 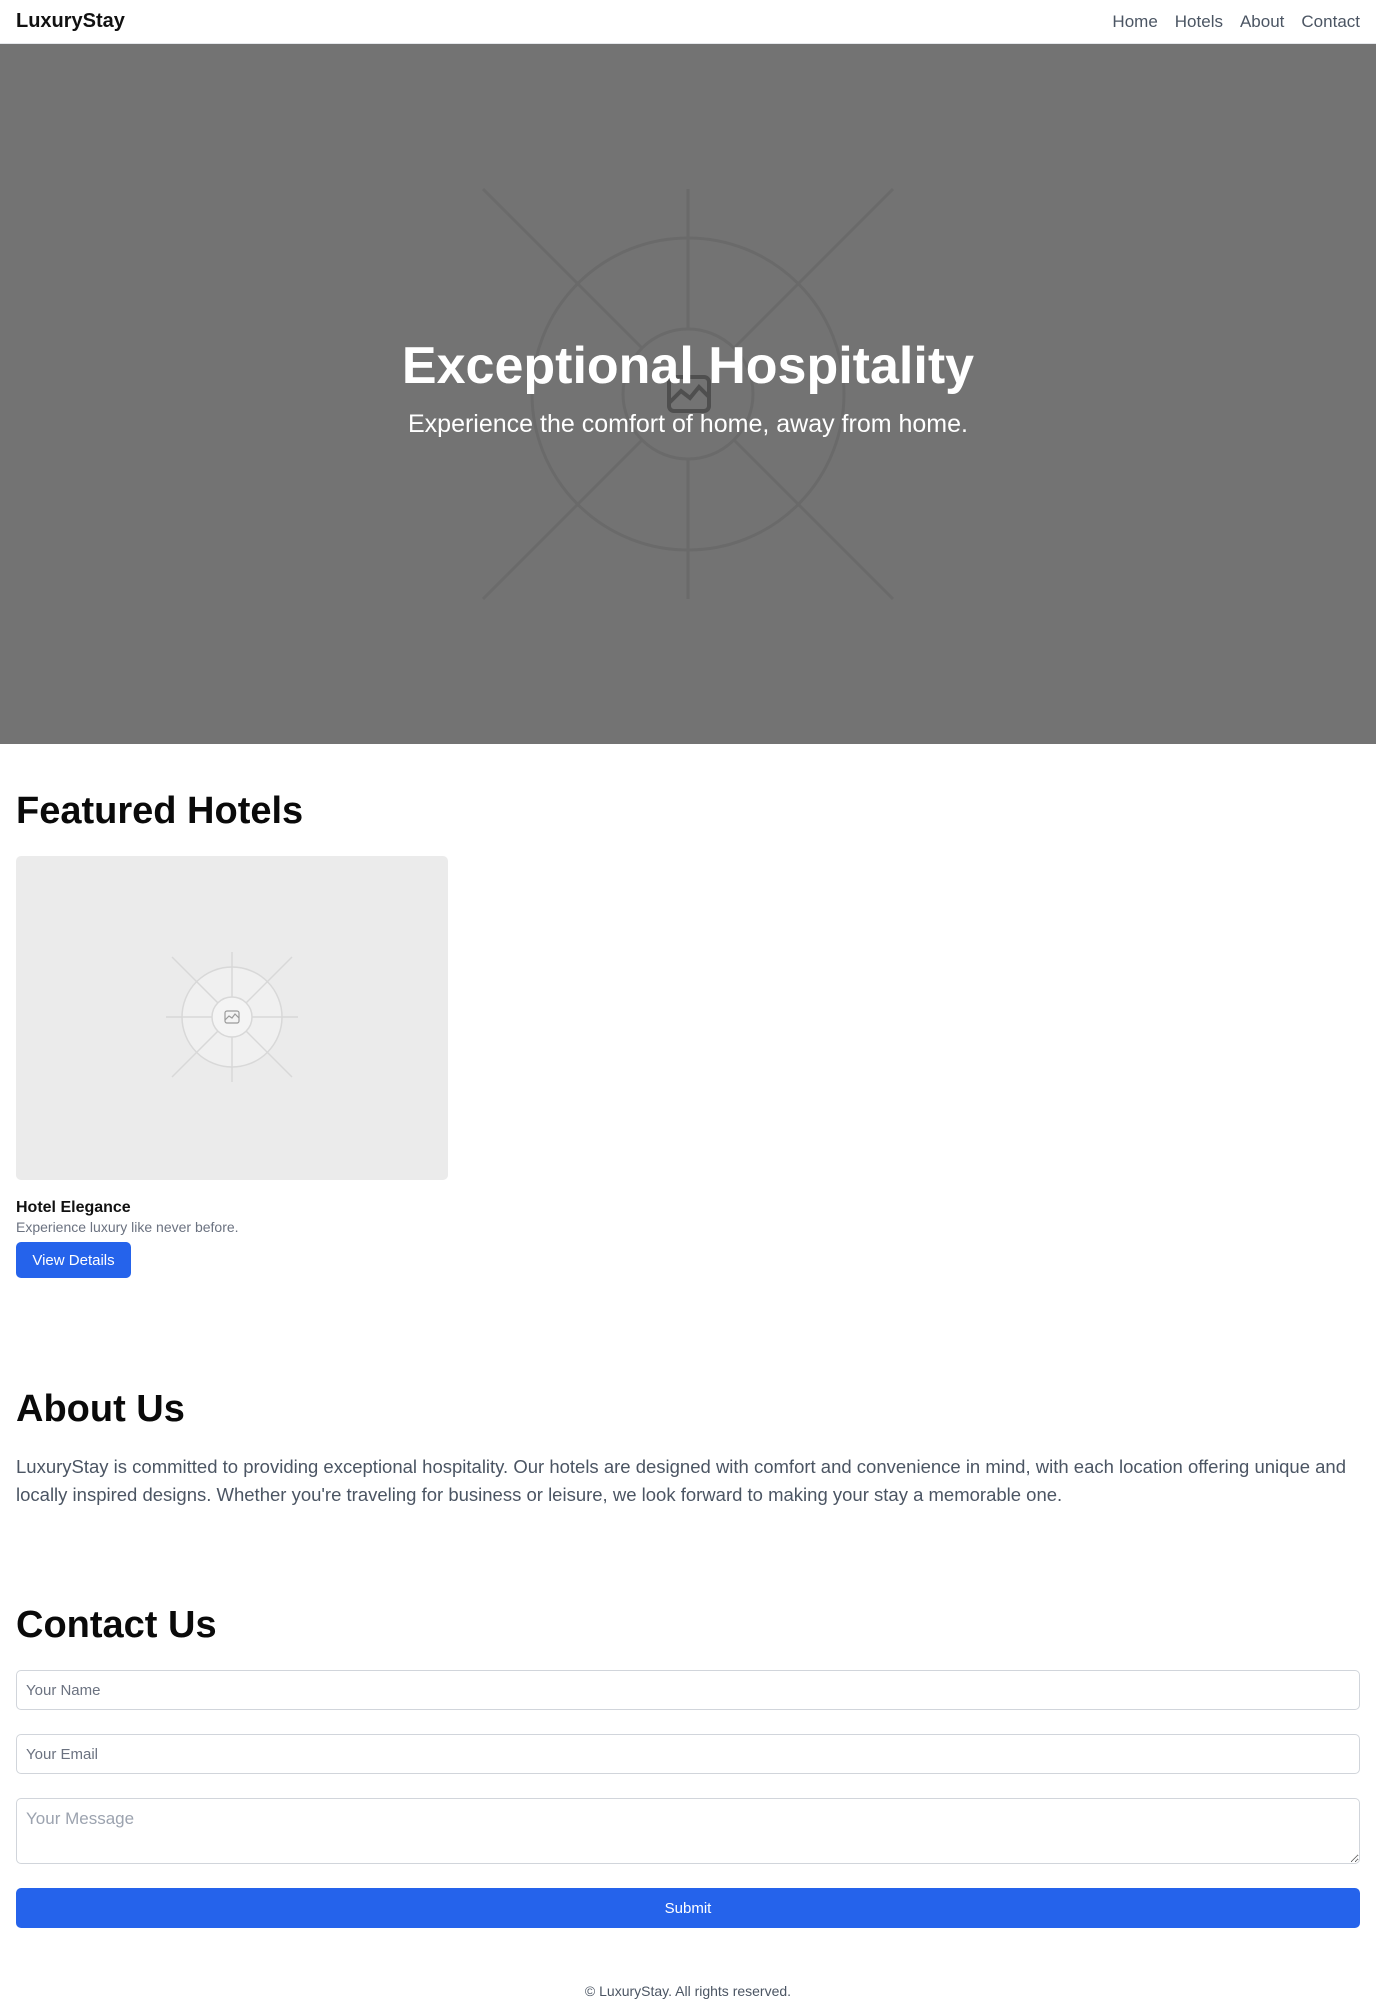 What do you see at coordinates (1199, 22) in the screenshot?
I see `nav-hotels: Hotels` at bounding box center [1199, 22].